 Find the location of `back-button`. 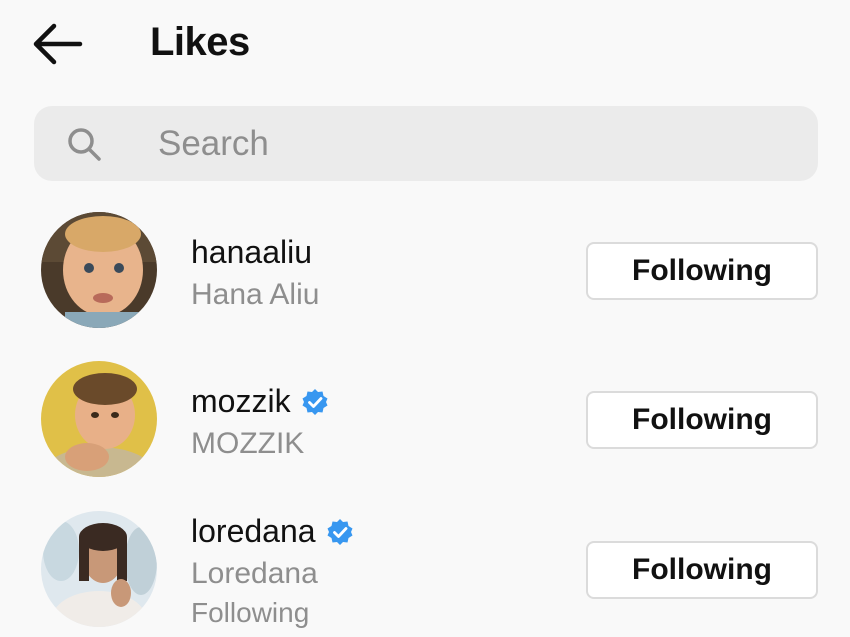

back-button is located at coordinates (57, 44).